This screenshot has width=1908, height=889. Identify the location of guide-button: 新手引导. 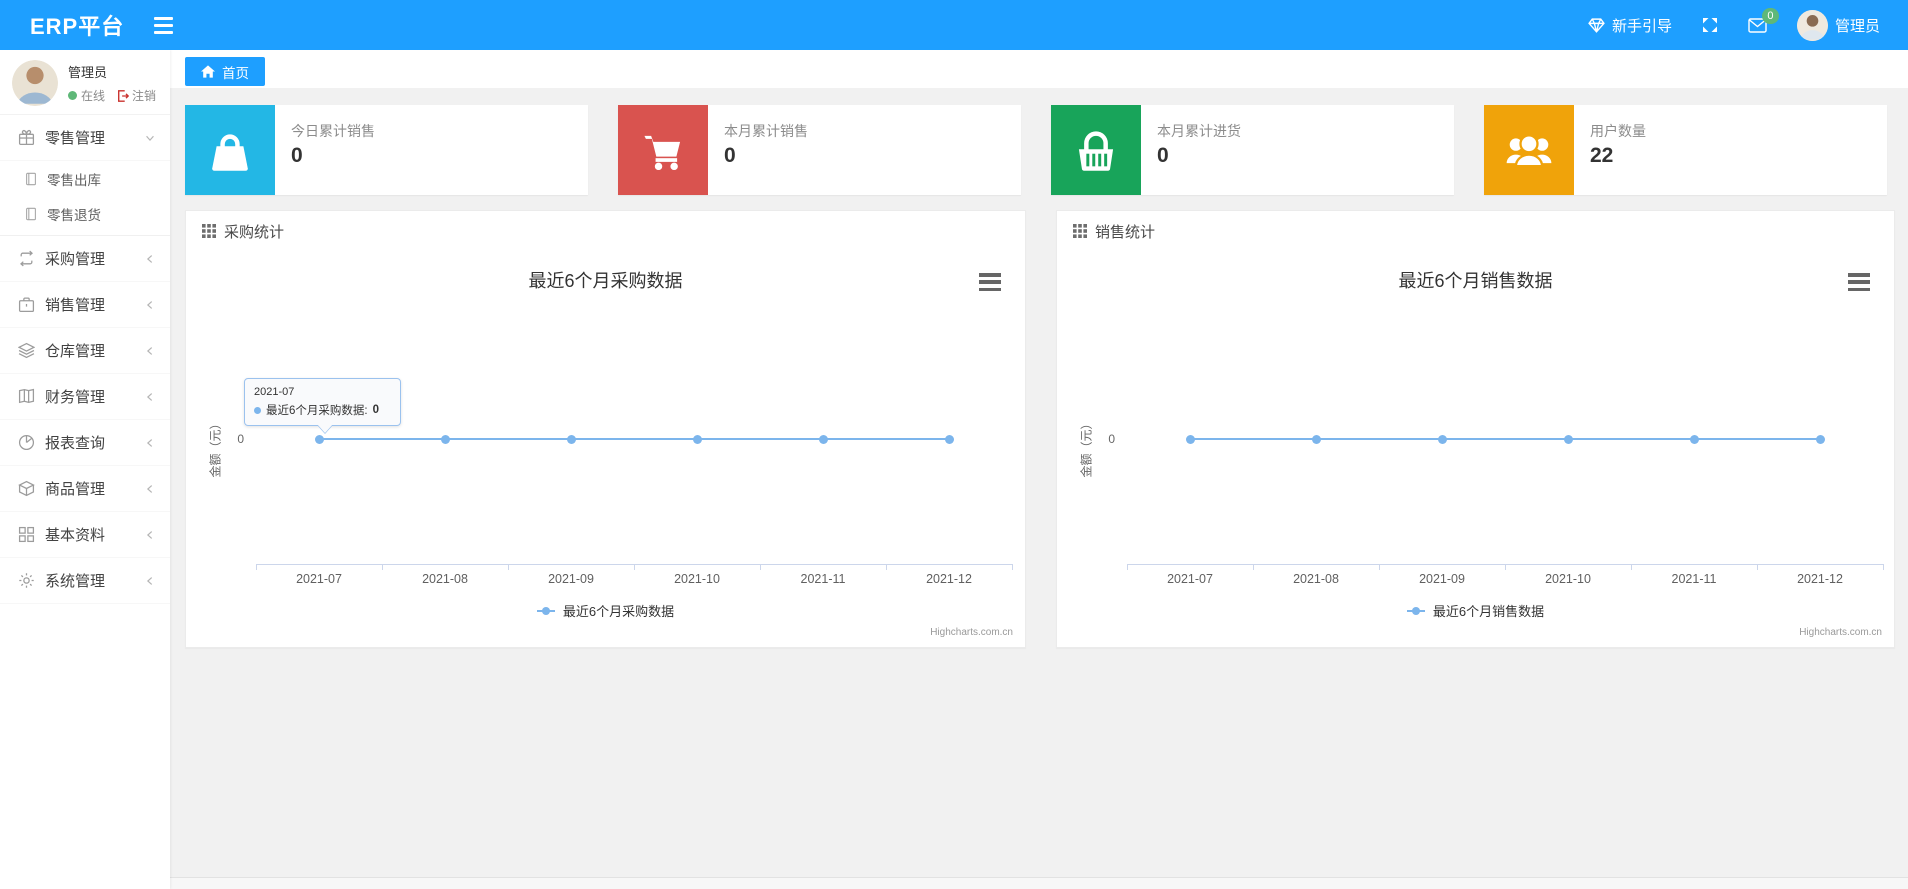
(1630, 25).